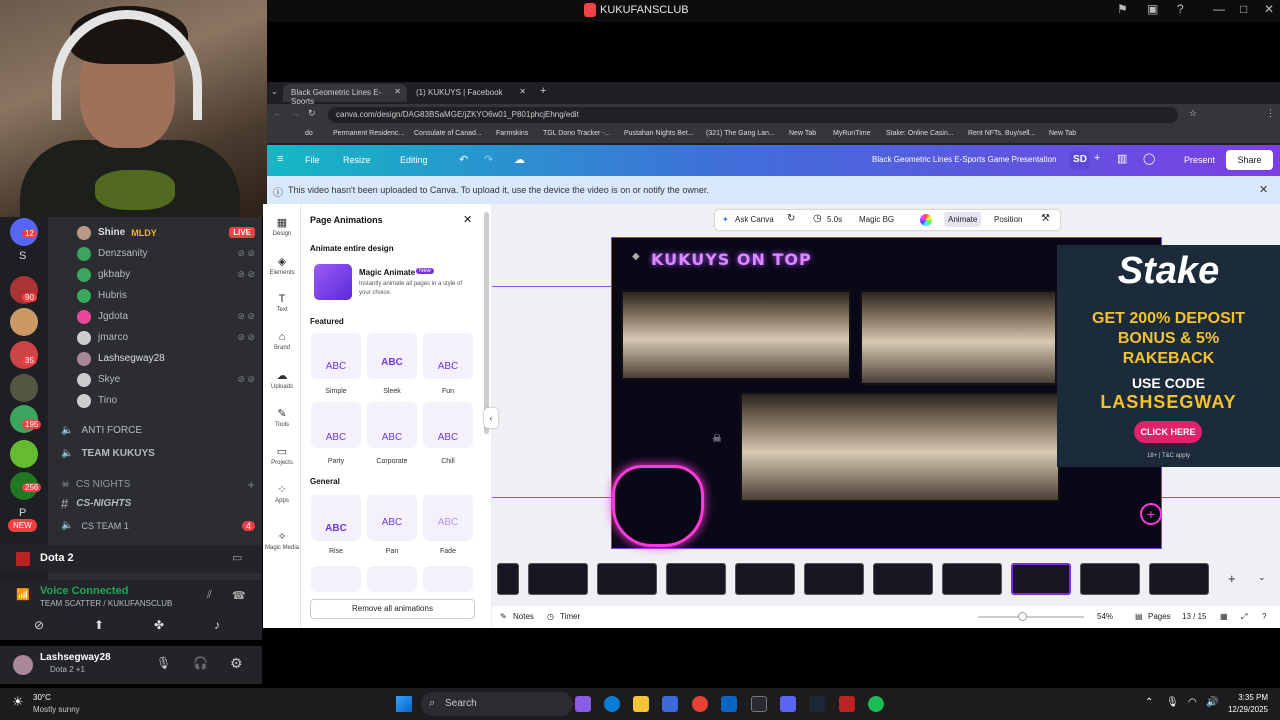  What do you see at coordinates (958, 337) in the screenshot?
I see `team-photo` at bounding box center [958, 337].